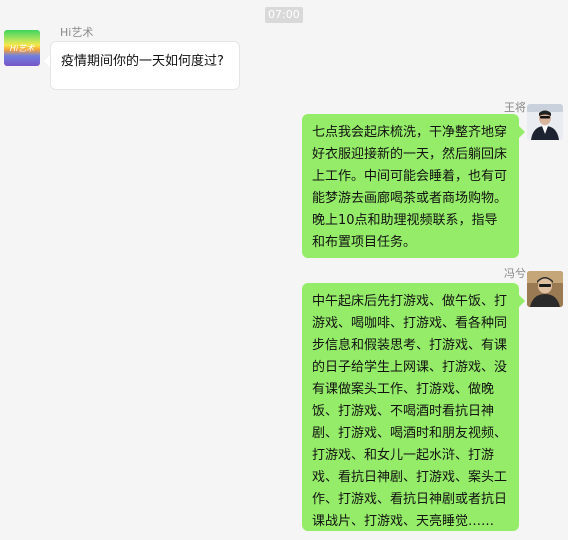  Describe the element at coordinates (515, 107) in the screenshot. I see `sender-name: 王将` at that location.